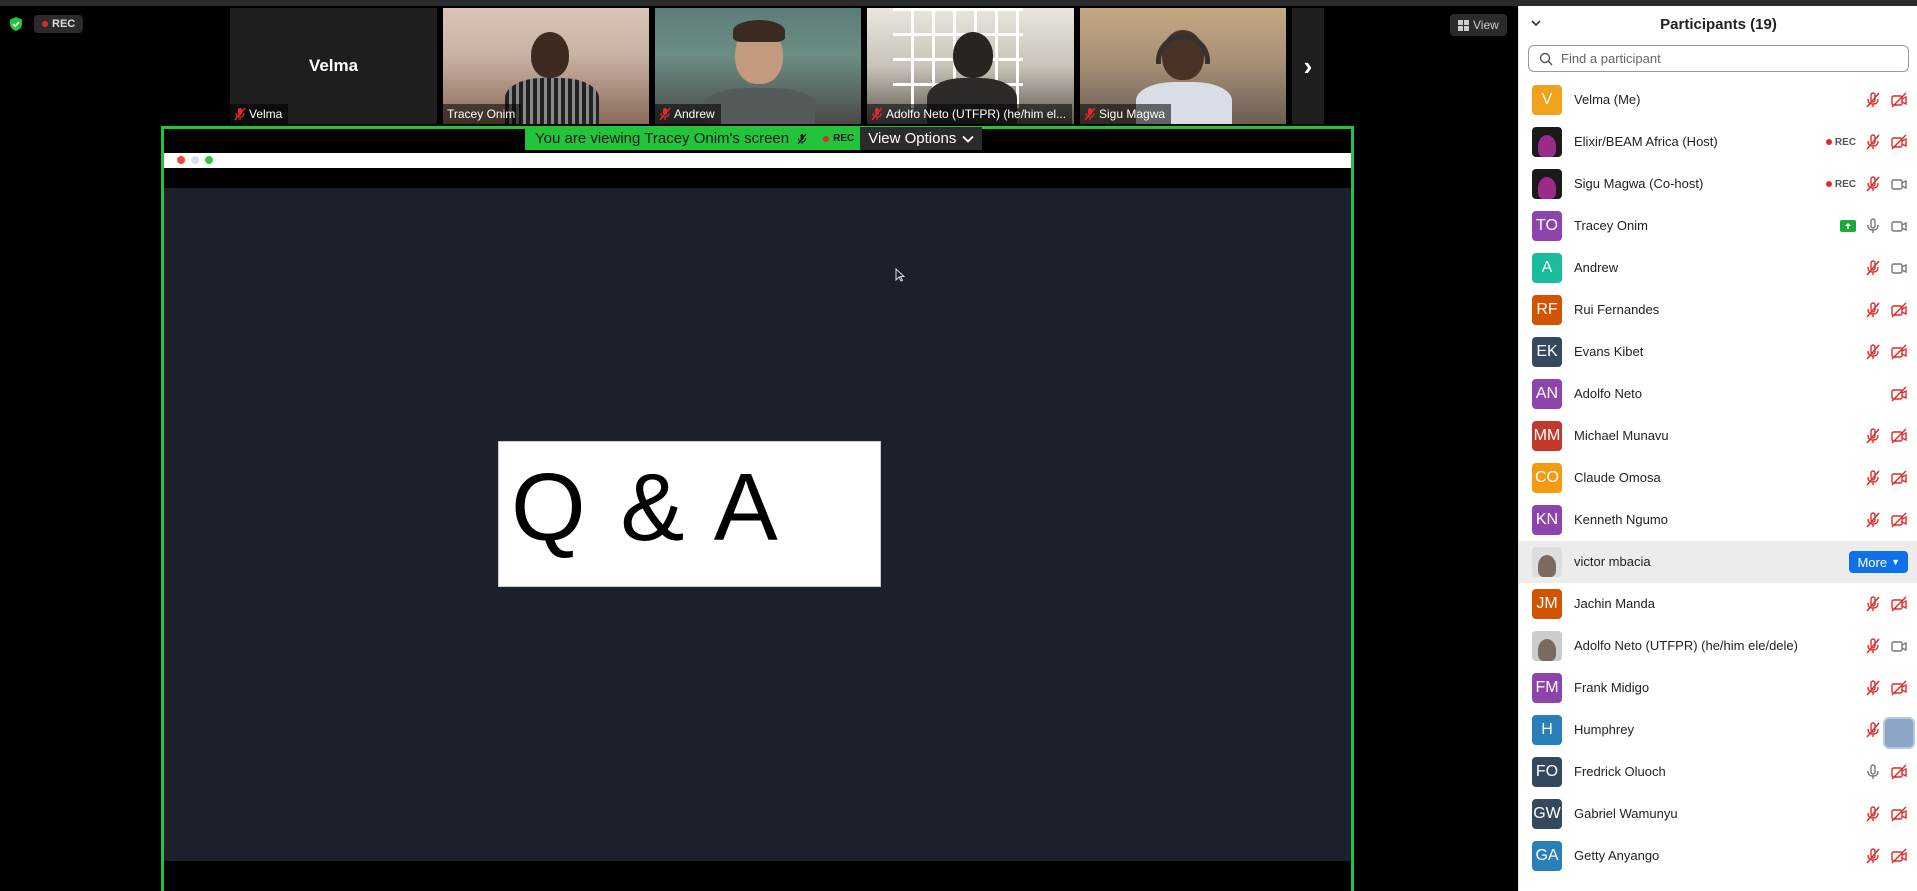 Image resolution: width=1917 pixels, height=891 pixels. Describe the element at coordinates (546, 66) in the screenshot. I see `video-thumbnail-tracey-onim: Tracey Onim` at that location.